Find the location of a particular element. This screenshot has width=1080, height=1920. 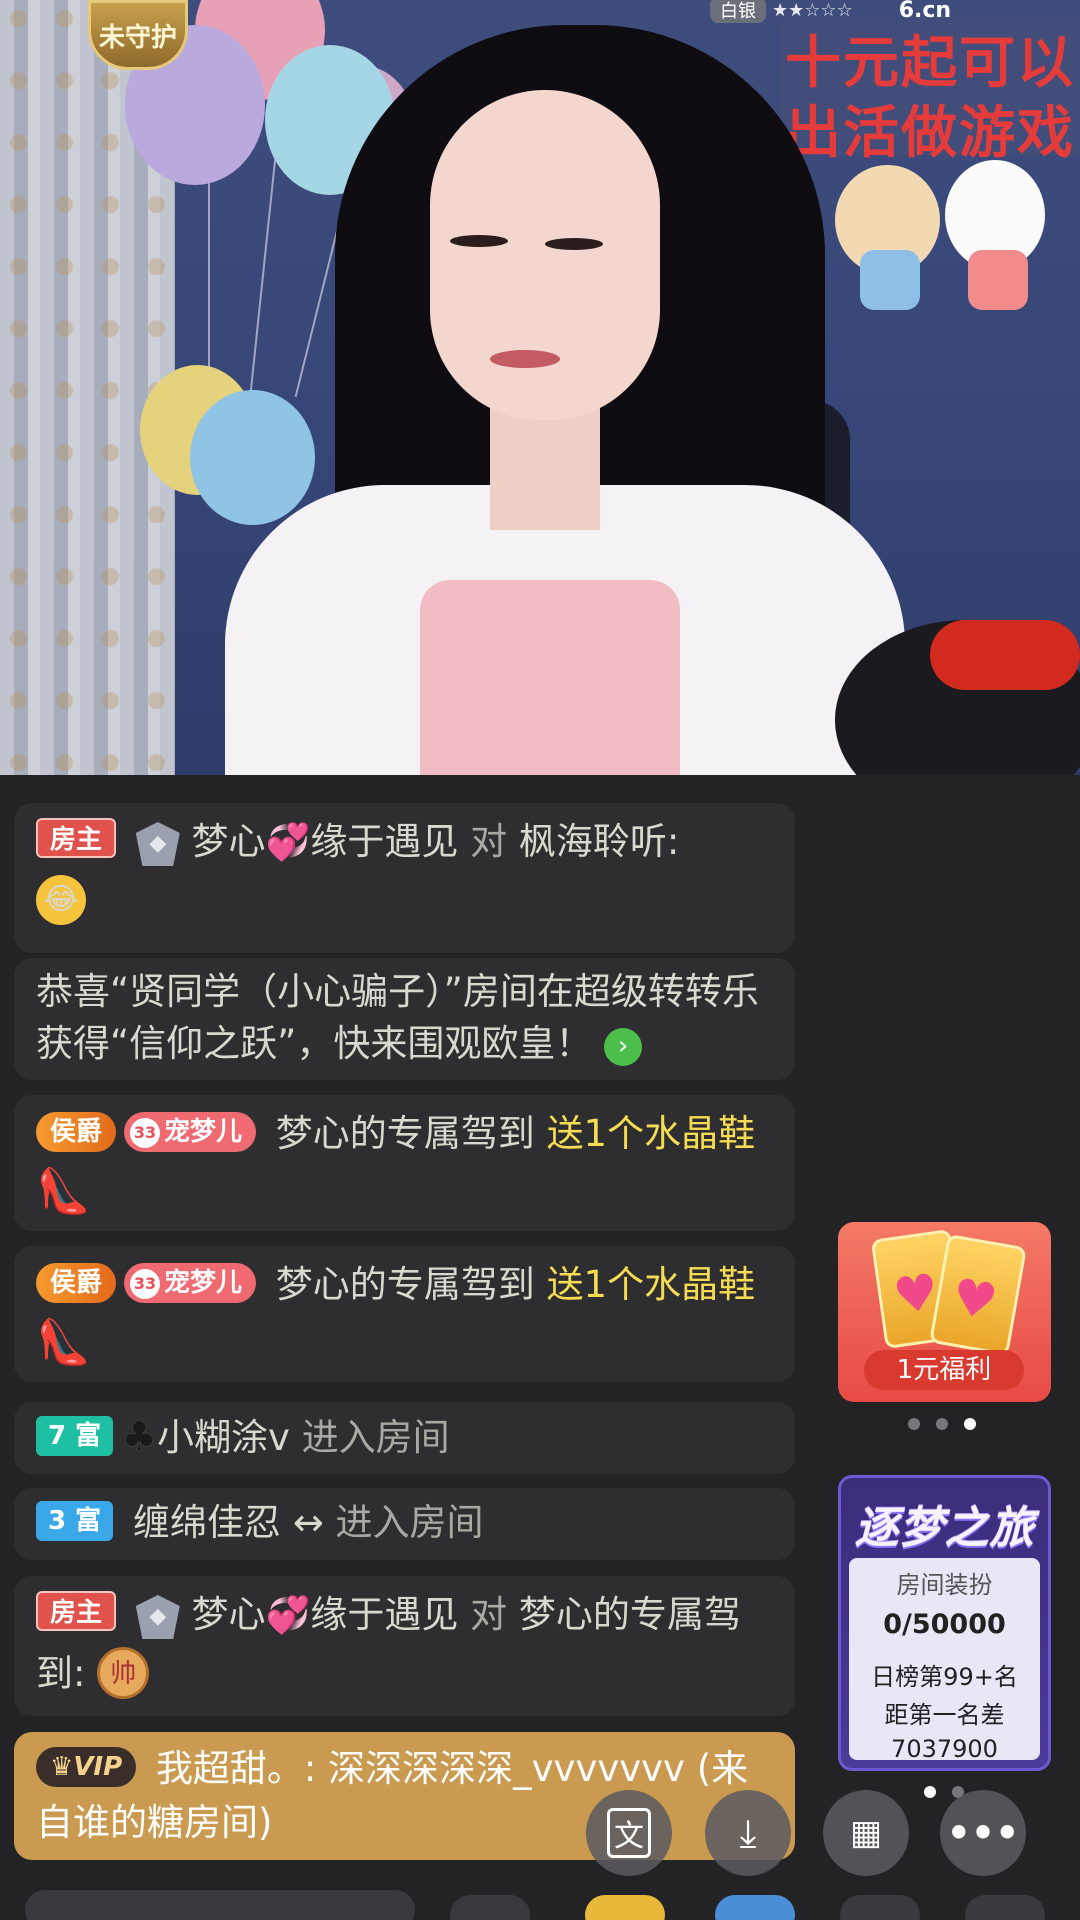

chat-username: 缠绵佳忍 is located at coordinates (207, 1522).